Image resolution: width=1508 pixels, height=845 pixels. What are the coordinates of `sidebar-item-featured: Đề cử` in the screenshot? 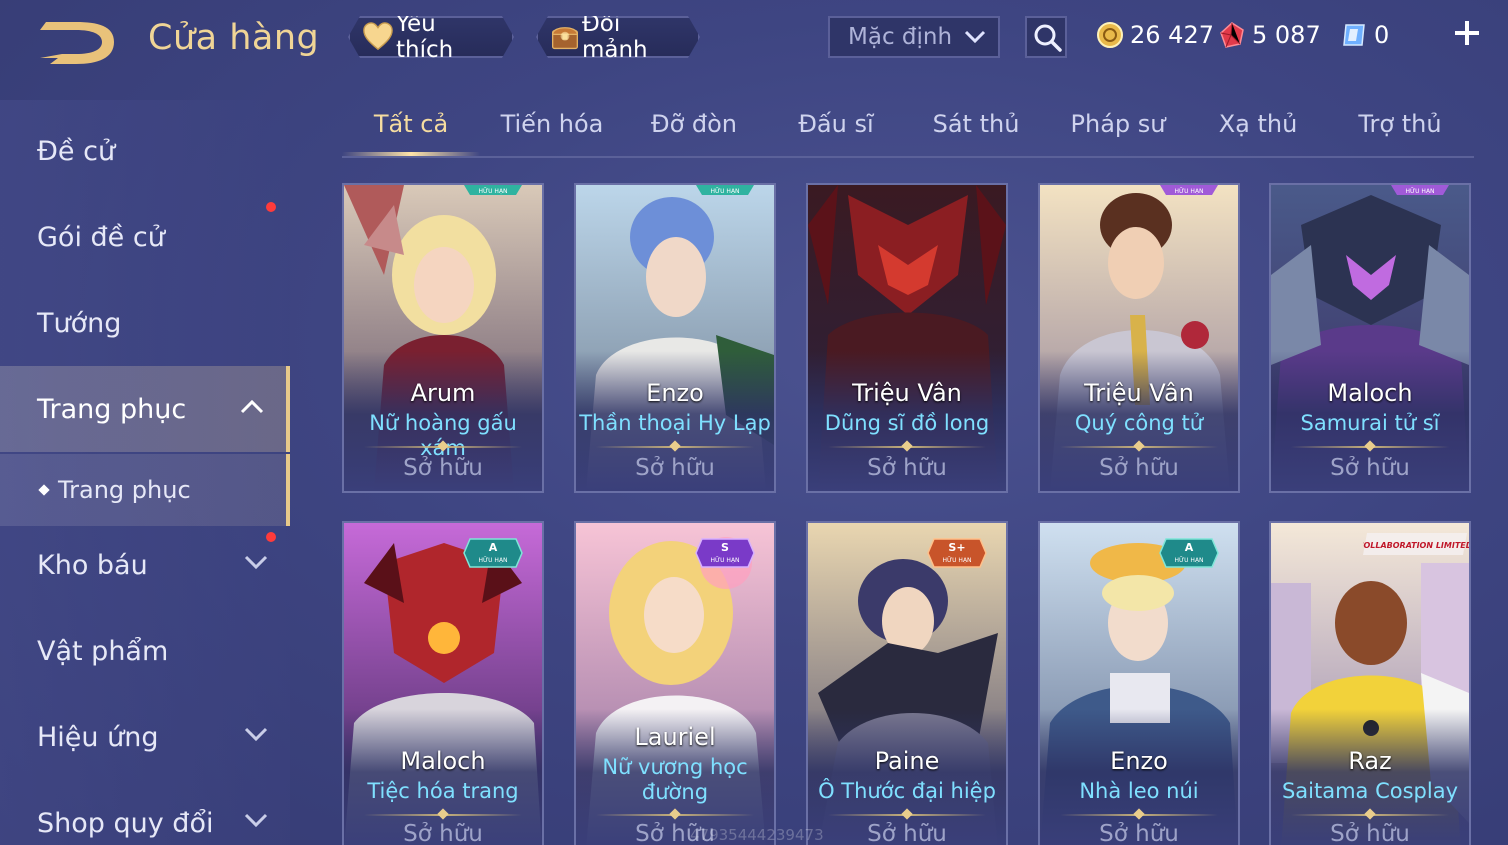 It's located at (145, 151).